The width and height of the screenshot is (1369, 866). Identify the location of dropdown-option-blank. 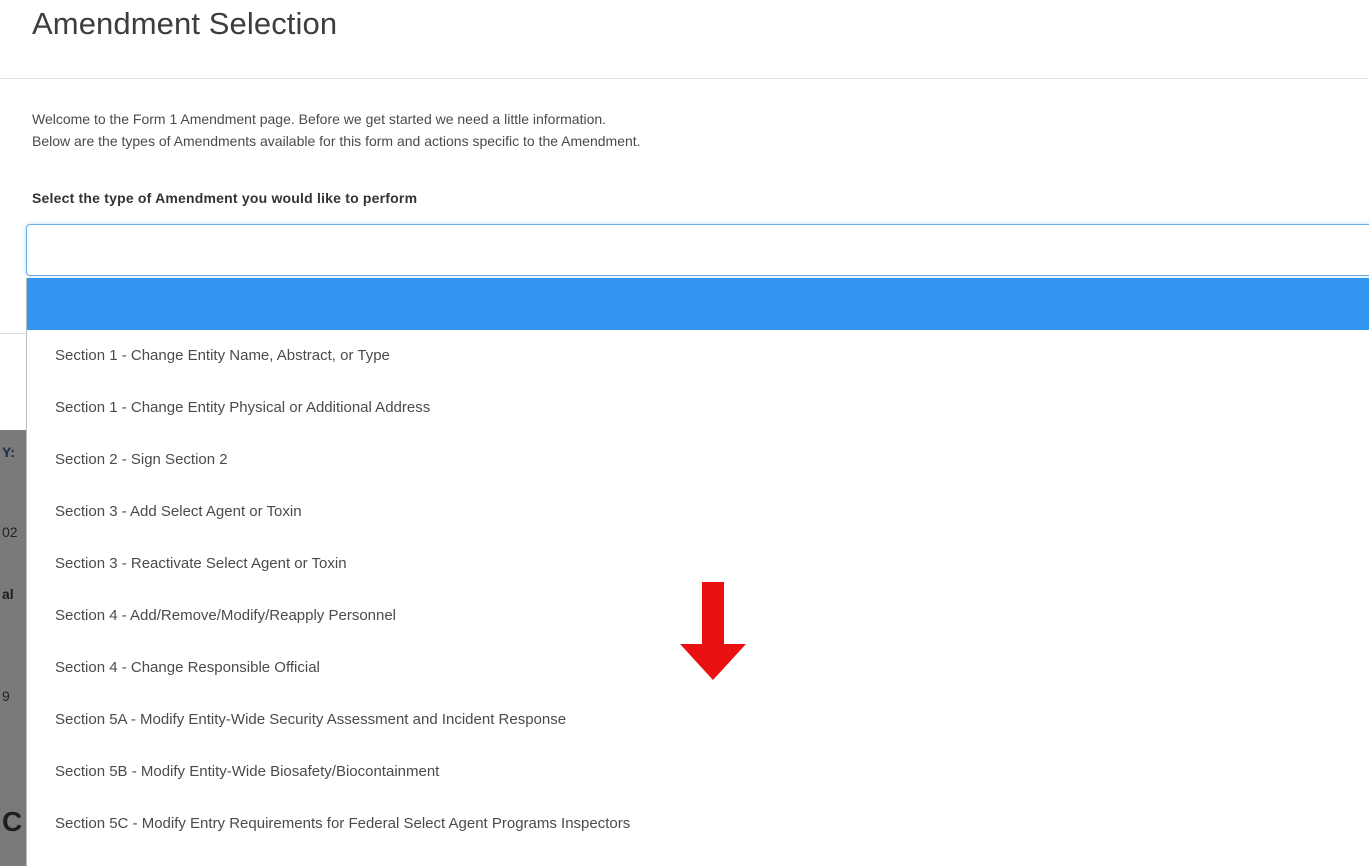
(698, 304).